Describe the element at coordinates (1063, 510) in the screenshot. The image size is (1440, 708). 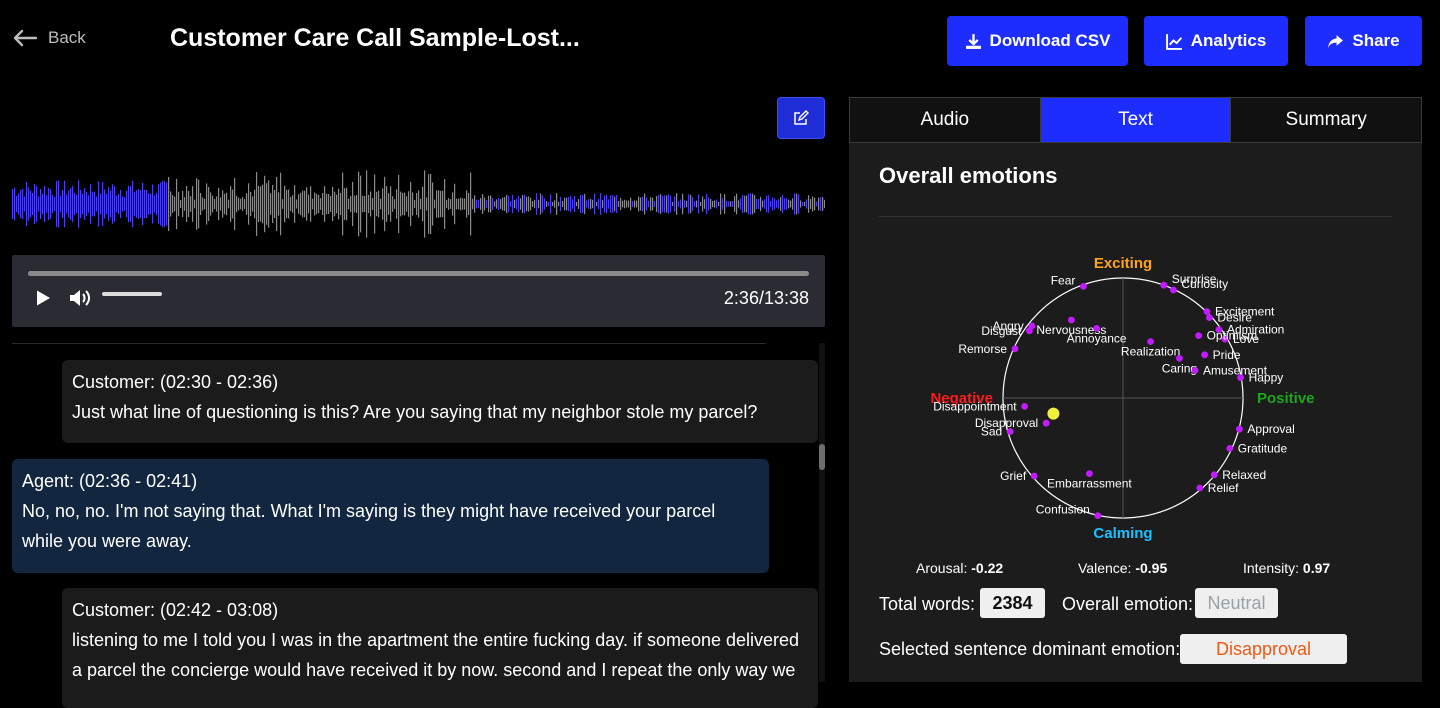
I see `emotion-point-label: Confusion` at that location.